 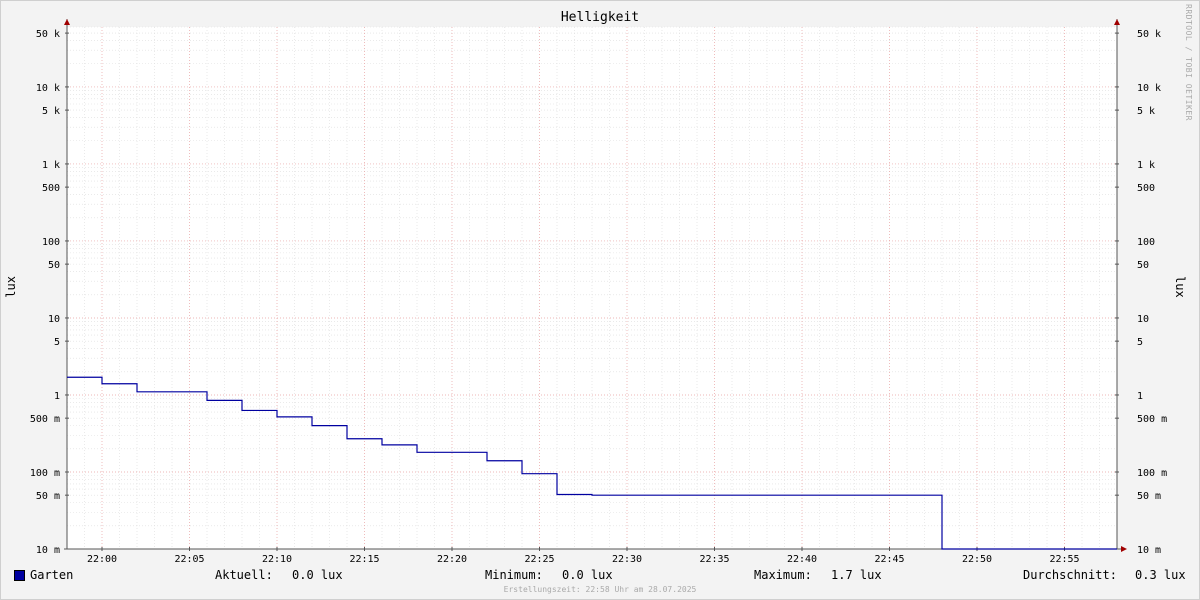 I want to click on x-tick-label: 22:20, so click(x=452, y=559).